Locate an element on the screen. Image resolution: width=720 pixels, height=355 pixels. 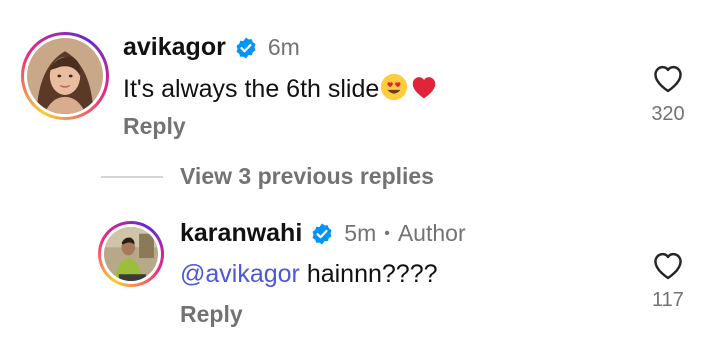
reply-avatar-image is located at coordinates (131, 254).